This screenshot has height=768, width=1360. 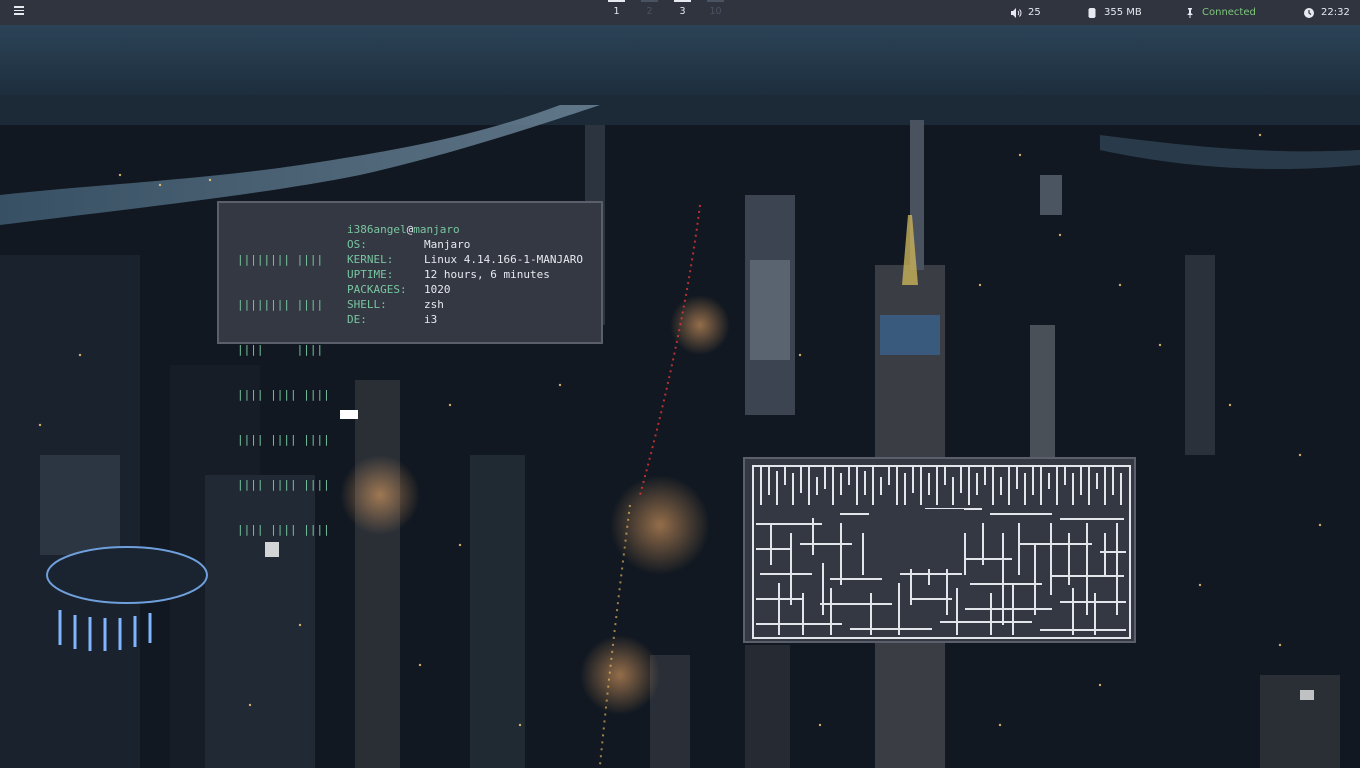 I want to click on clock-icon, so click(x=1309, y=13).